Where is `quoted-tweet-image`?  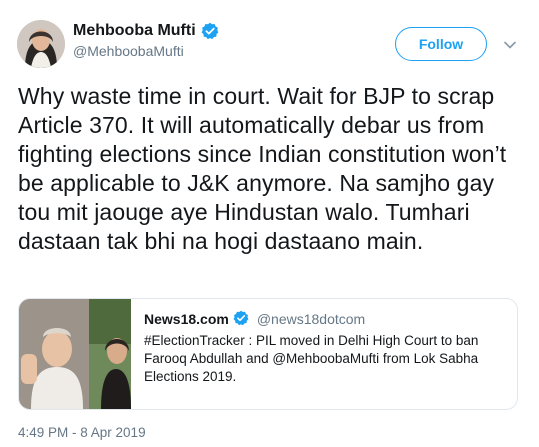 quoted-tweet-image is located at coordinates (75, 354).